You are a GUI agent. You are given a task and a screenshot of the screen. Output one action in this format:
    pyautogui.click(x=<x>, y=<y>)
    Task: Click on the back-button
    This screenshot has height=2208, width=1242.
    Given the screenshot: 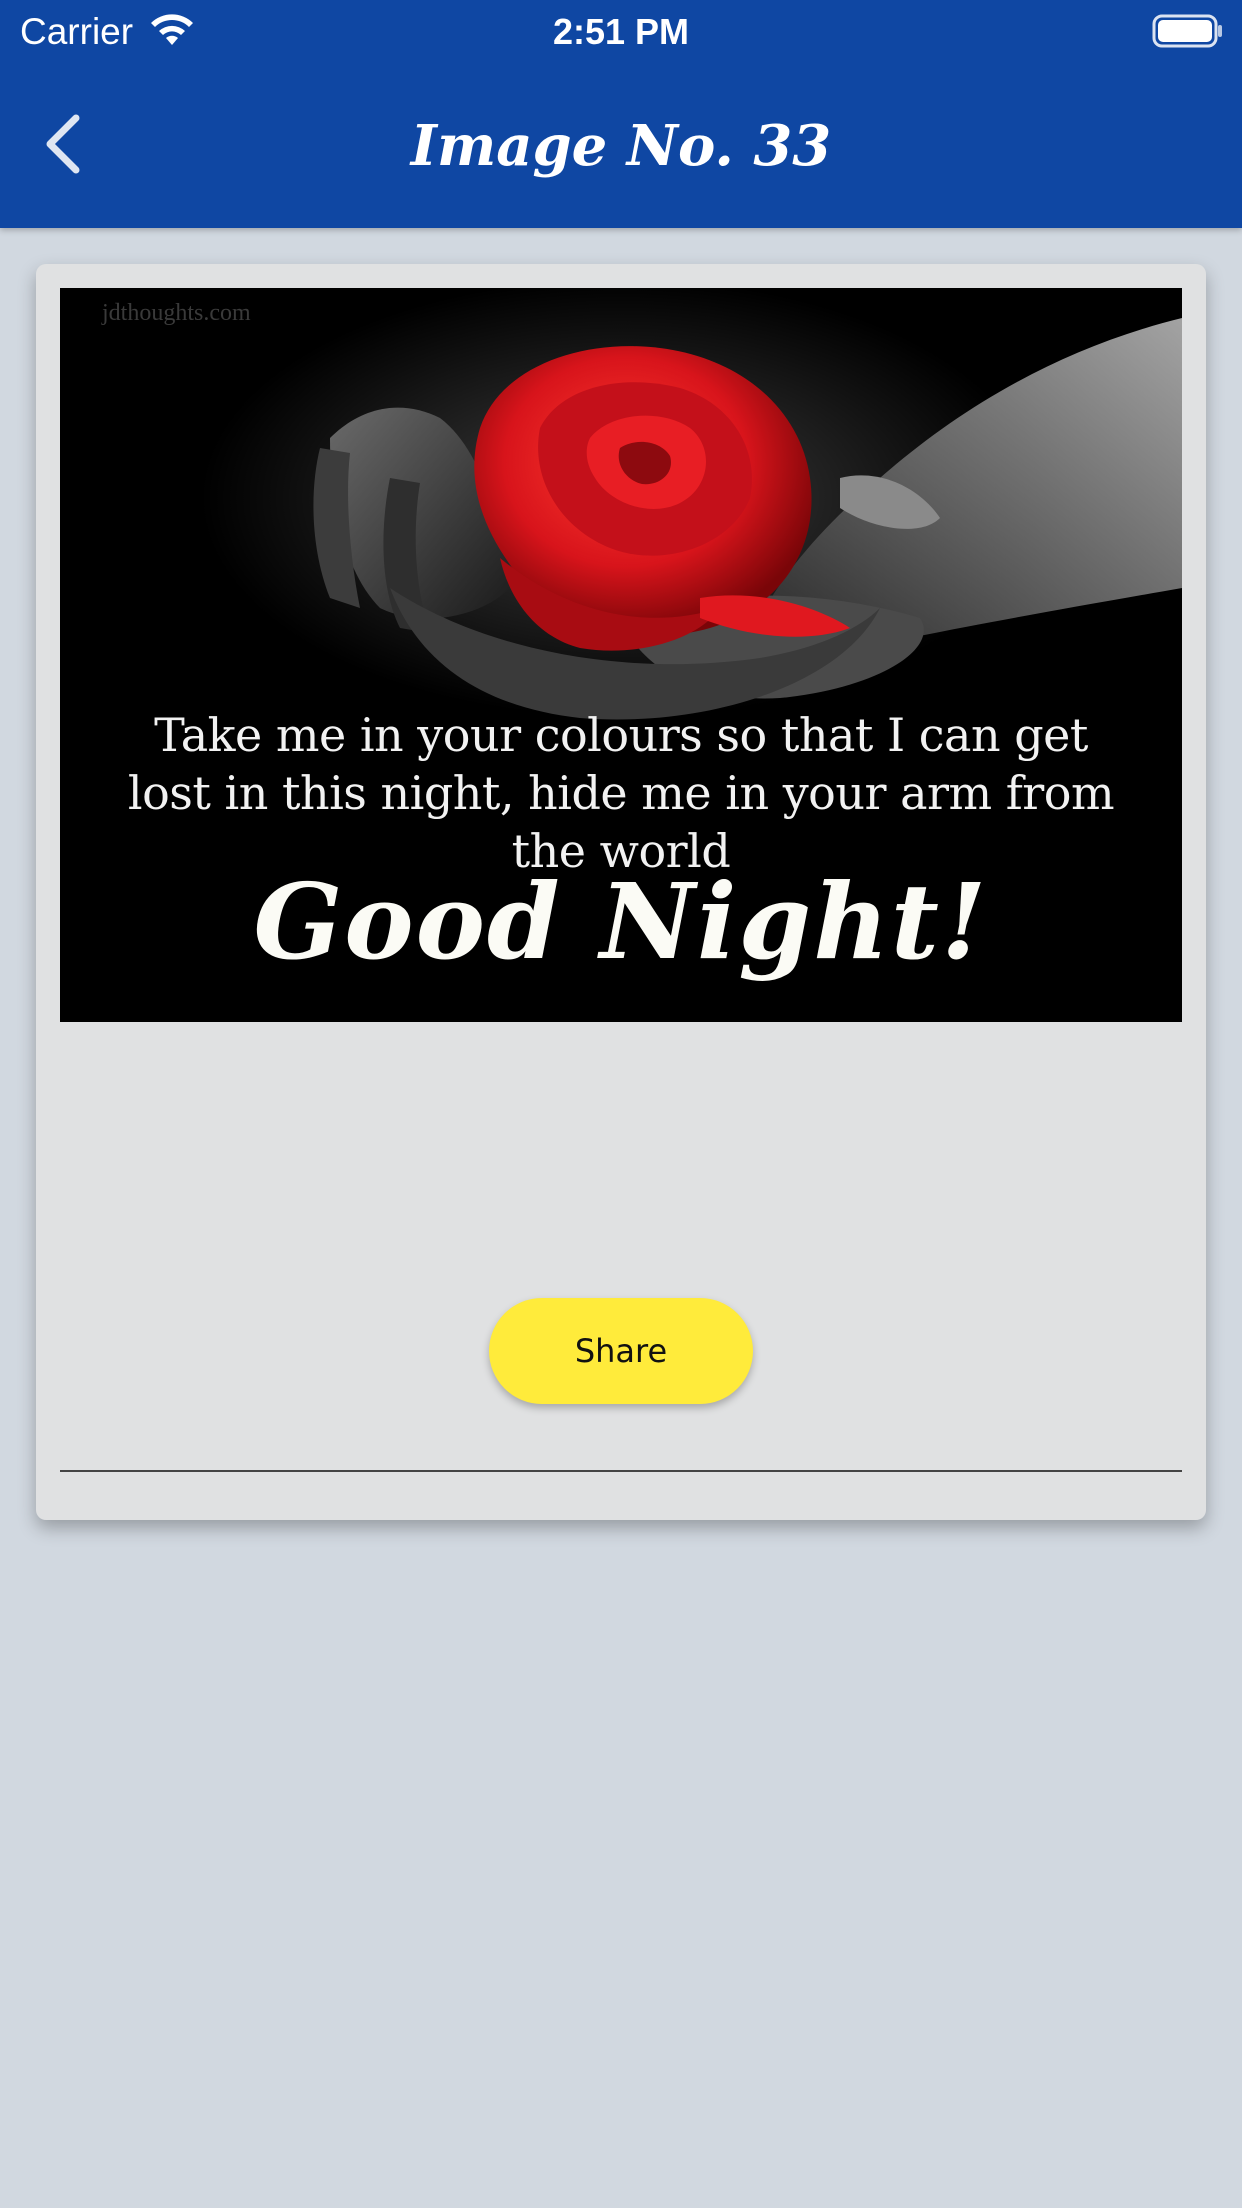 What is the action you would take?
    pyautogui.click(x=65, y=144)
    